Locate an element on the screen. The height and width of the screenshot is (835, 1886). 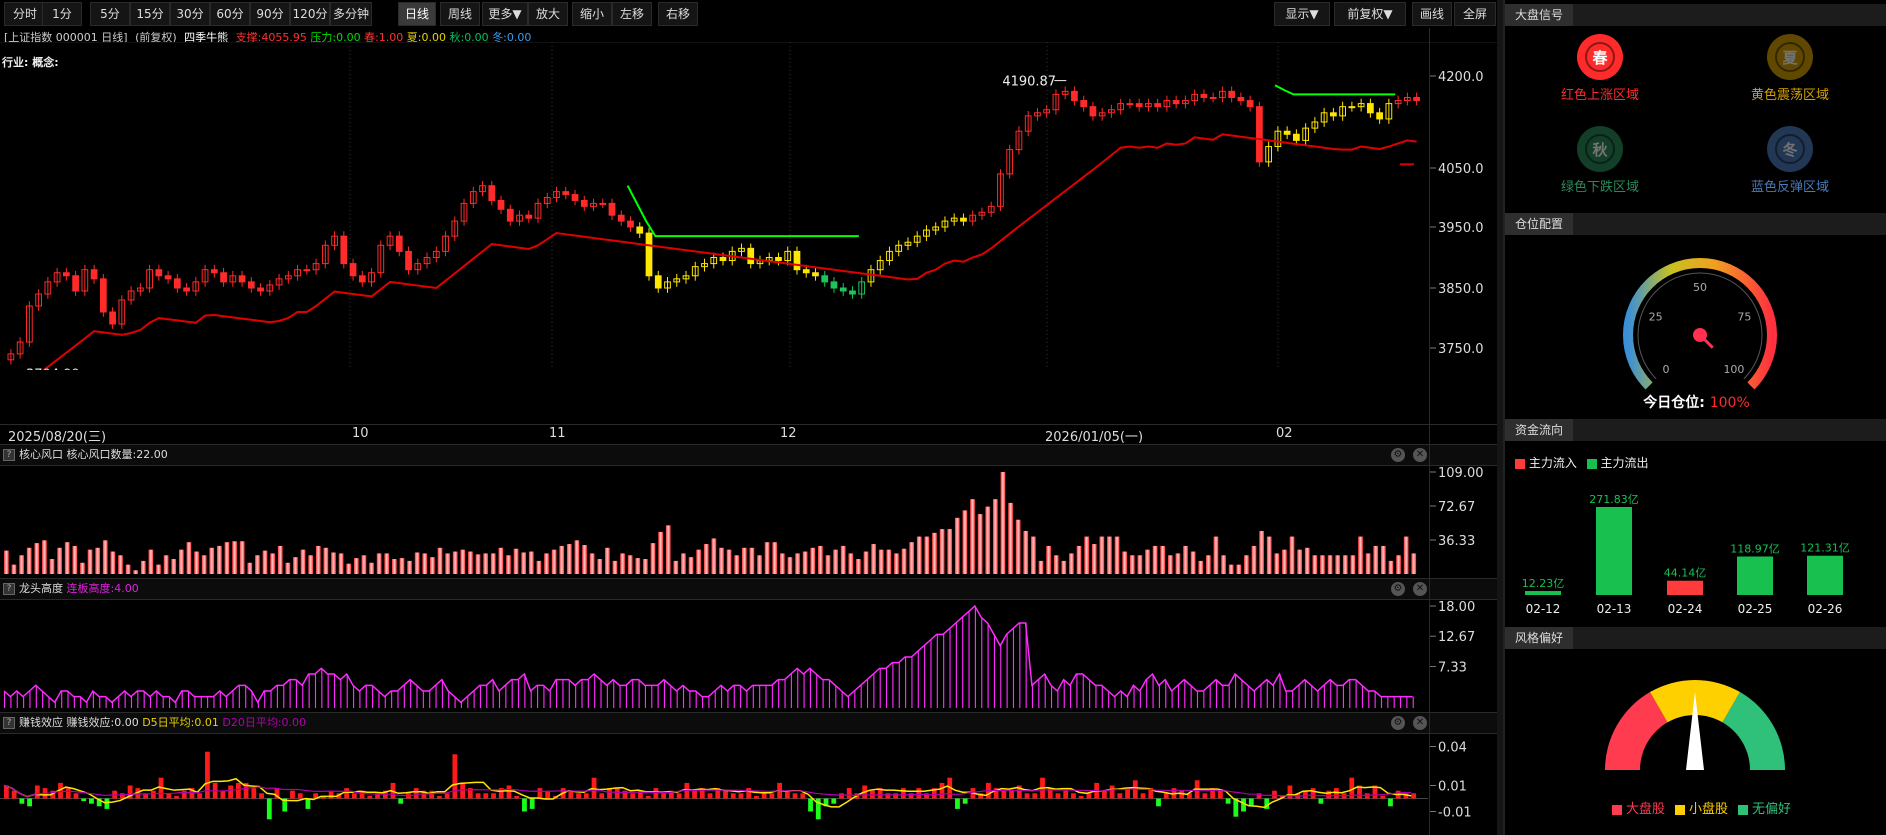
fund-date-label: 02-25 is located at coordinates (1755, 609).